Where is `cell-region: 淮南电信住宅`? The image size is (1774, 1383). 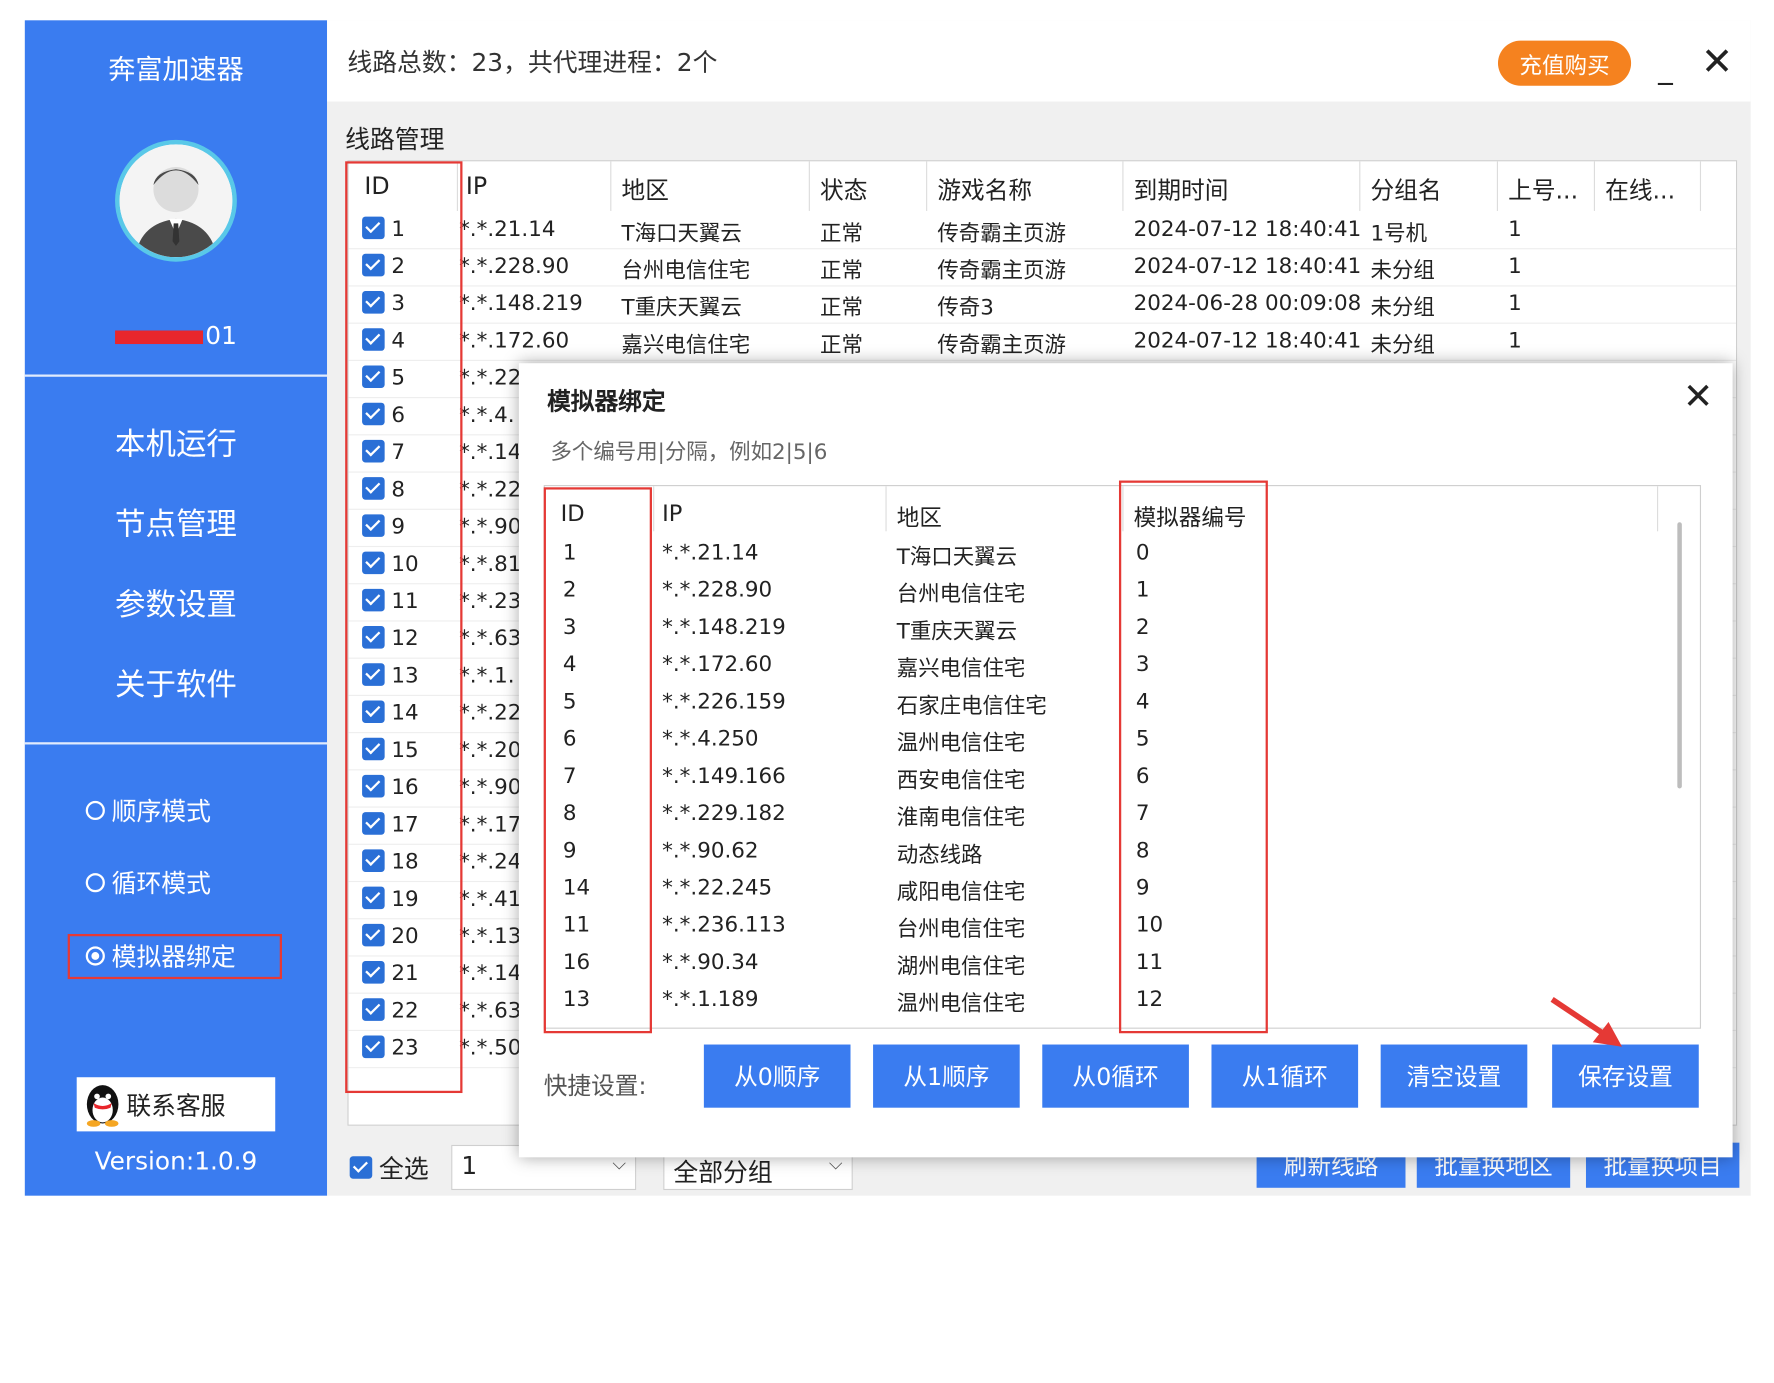
cell-region: 淮南电信住宅 is located at coordinates (961, 818).